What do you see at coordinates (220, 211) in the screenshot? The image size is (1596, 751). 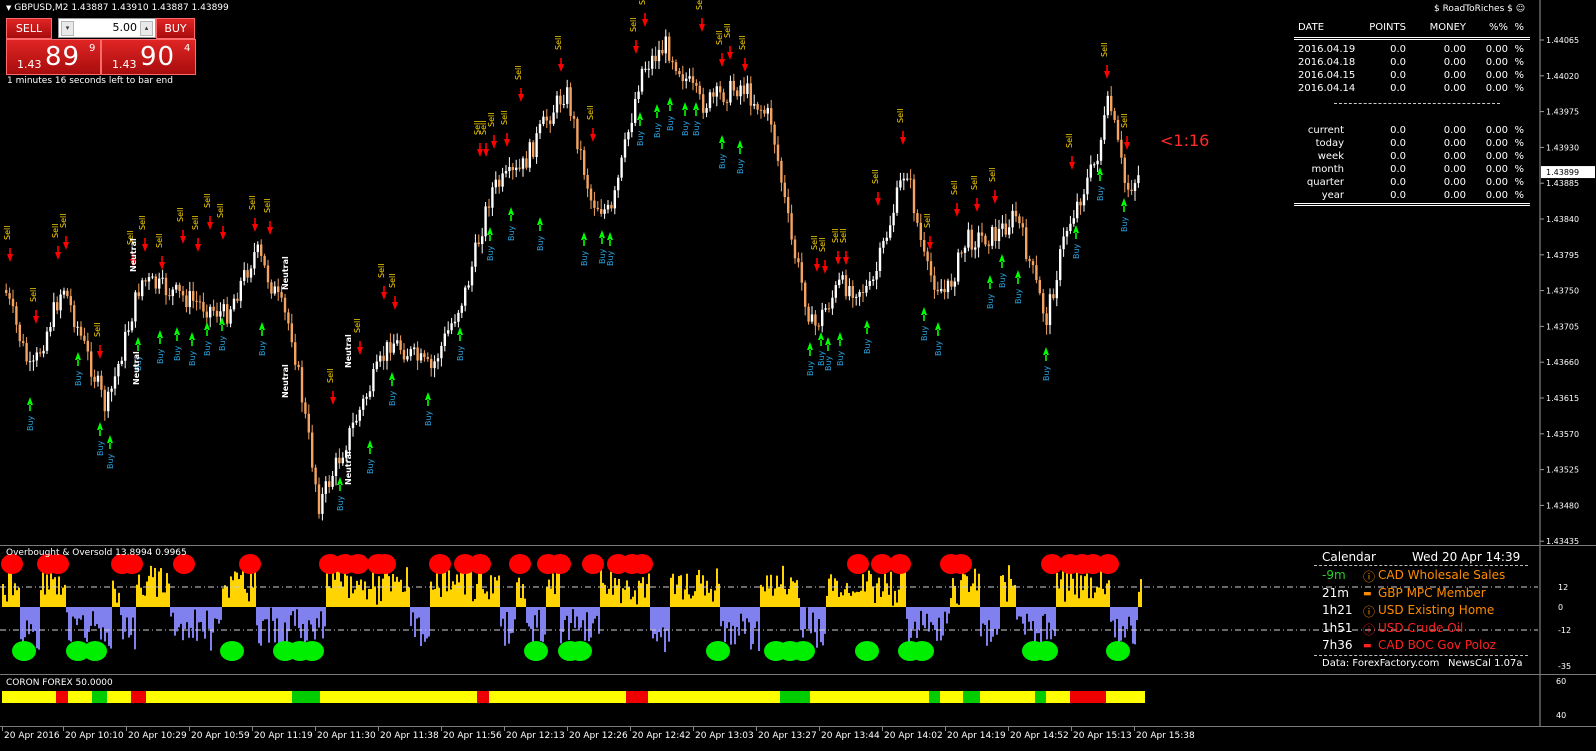 I see `sell-signal-label: Sell` at bounding box center [220, 211].